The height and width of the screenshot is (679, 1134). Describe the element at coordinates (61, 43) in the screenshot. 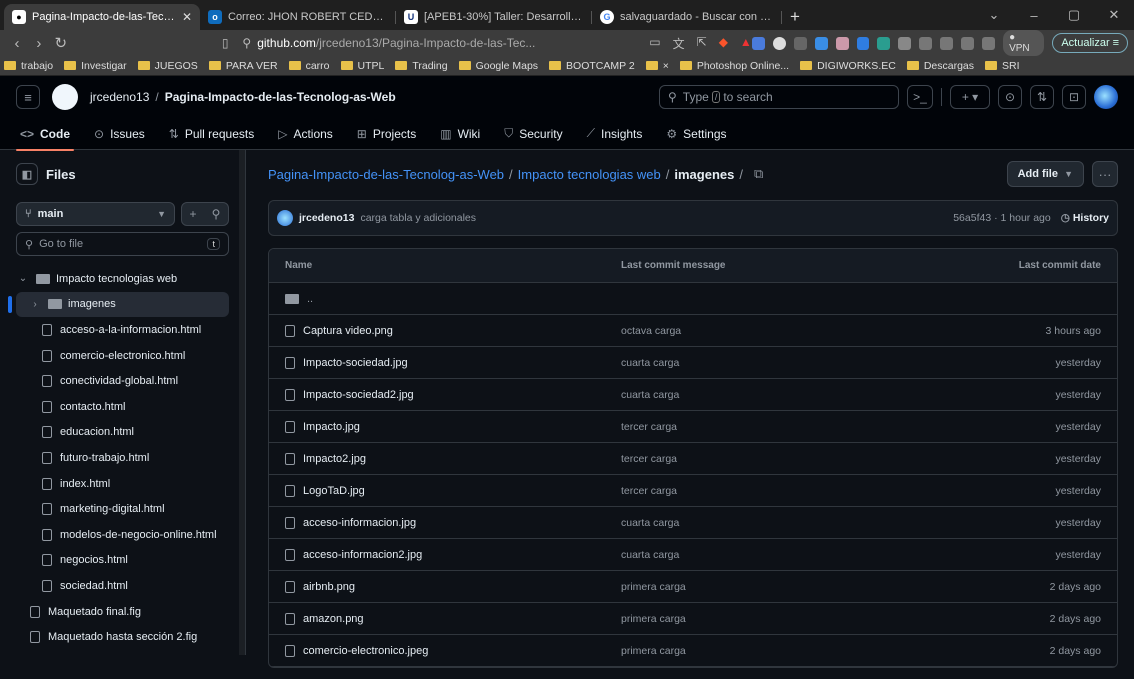

I see `reload-icon: ↻` at that location.